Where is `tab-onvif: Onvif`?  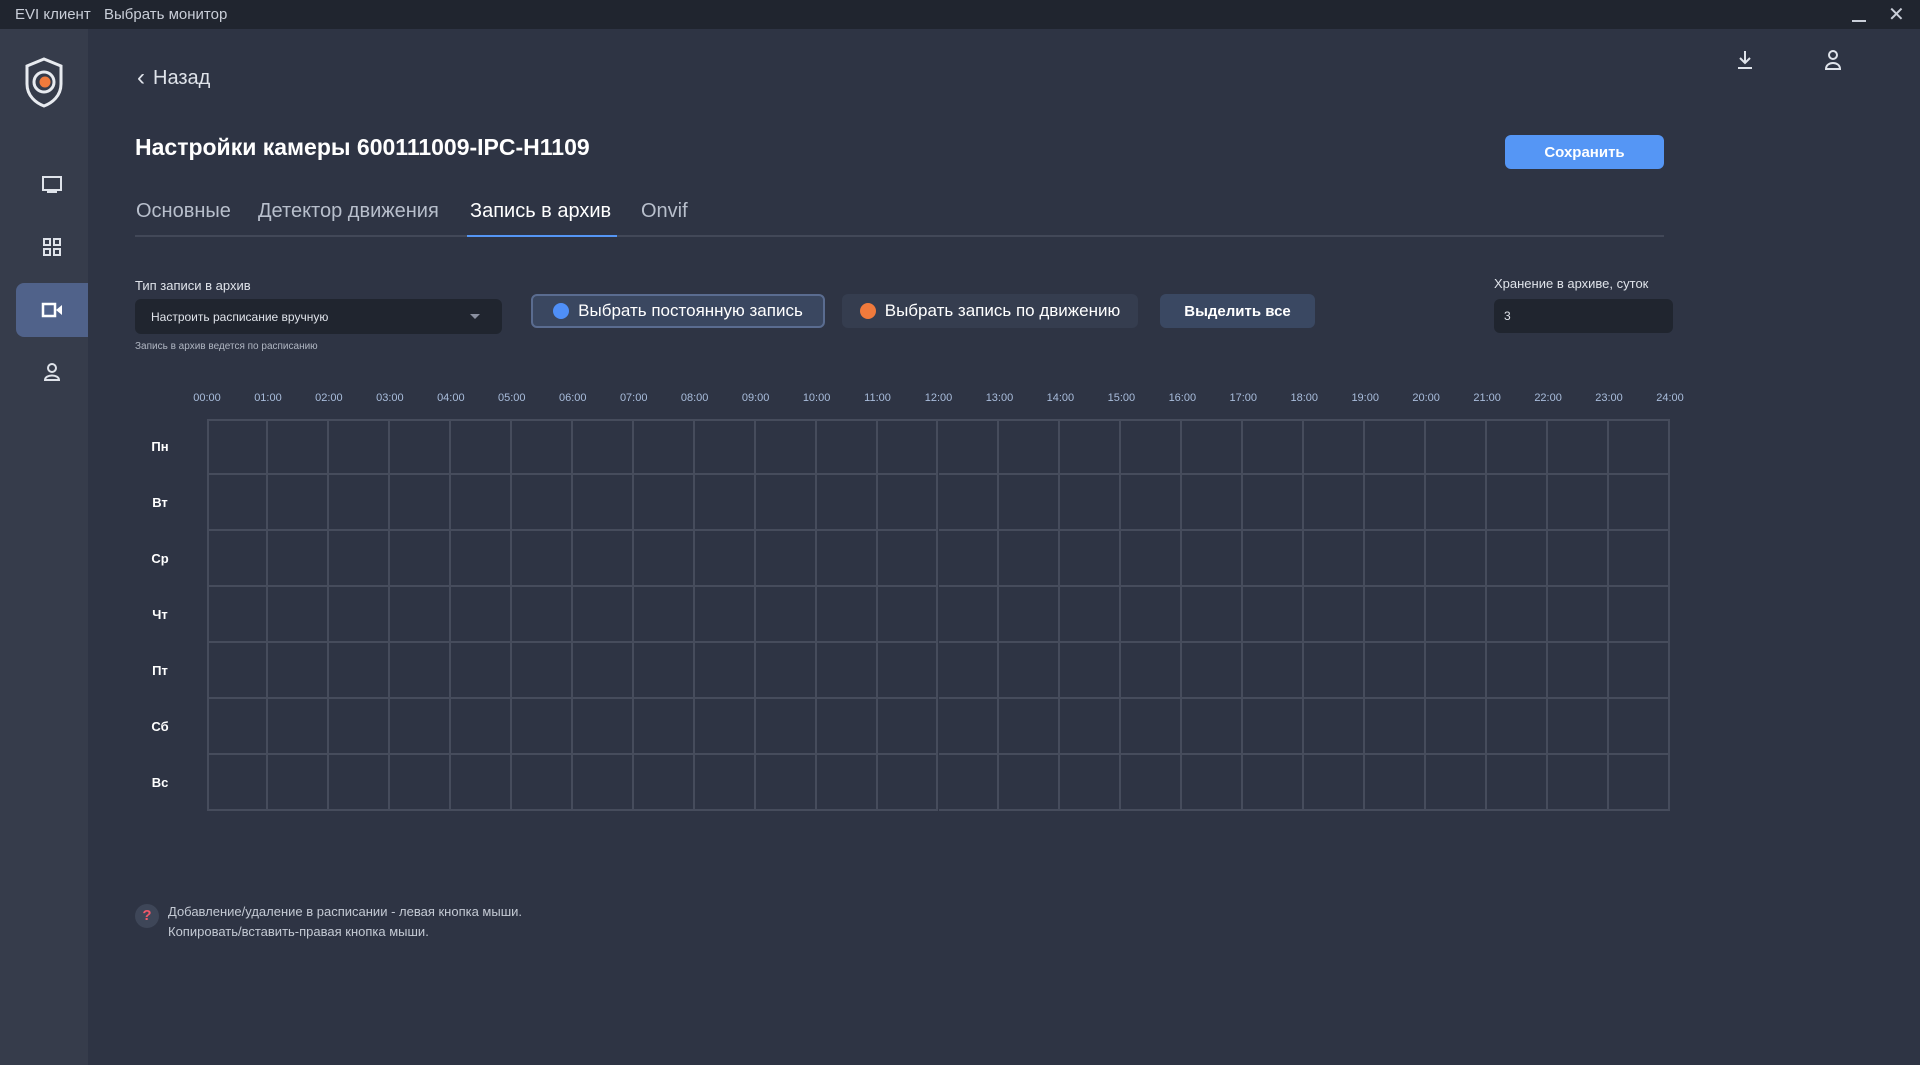
tab-onvif: Onvif is located at coordinates (664, 211).